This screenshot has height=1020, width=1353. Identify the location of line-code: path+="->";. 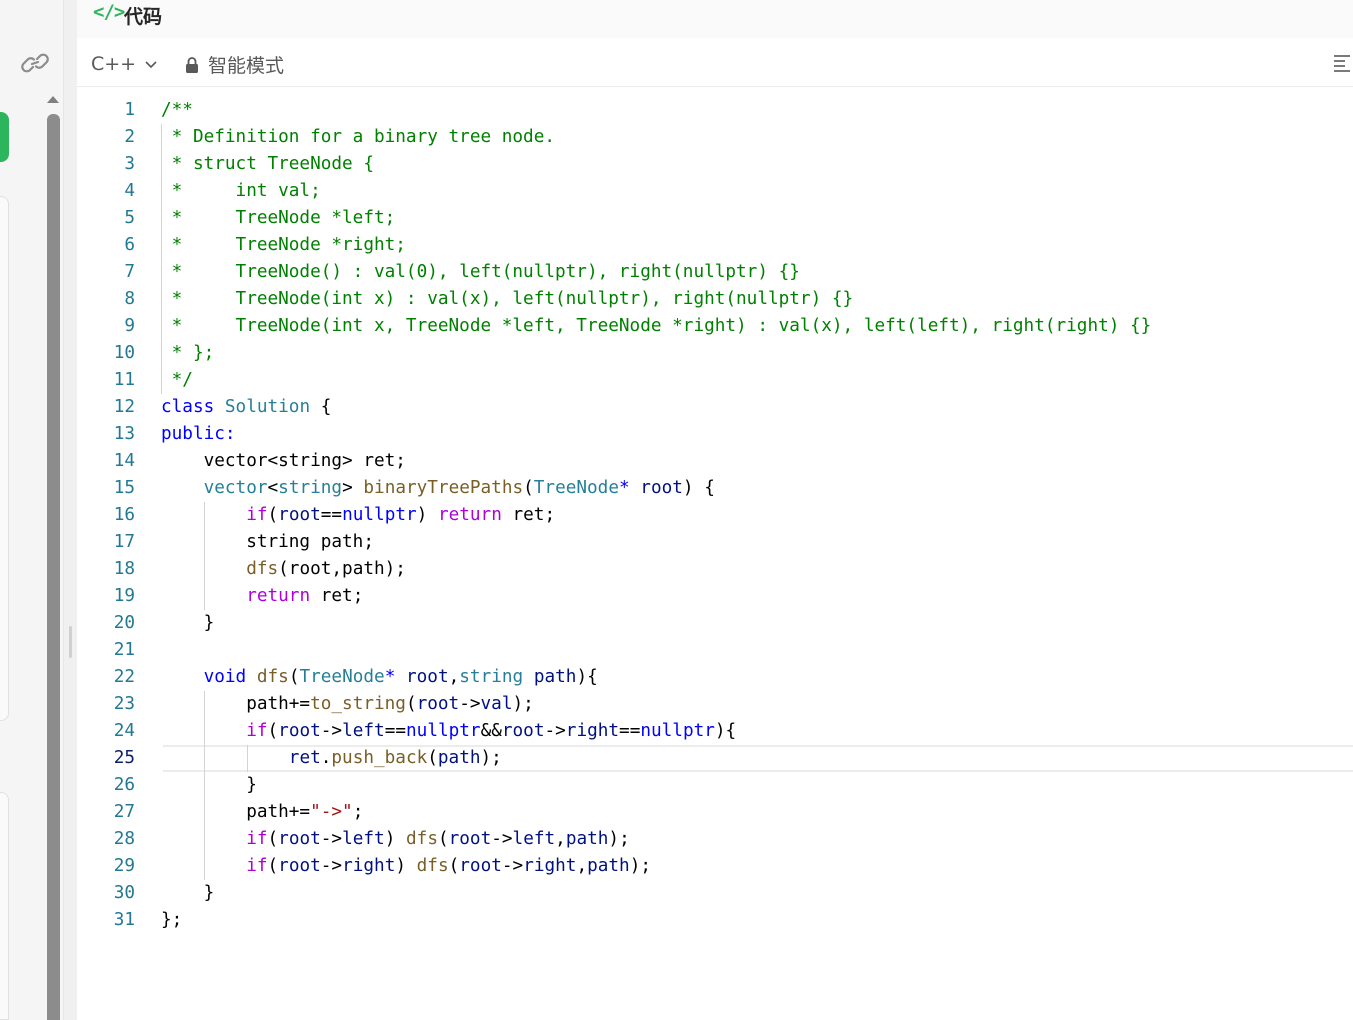
(262, 812).